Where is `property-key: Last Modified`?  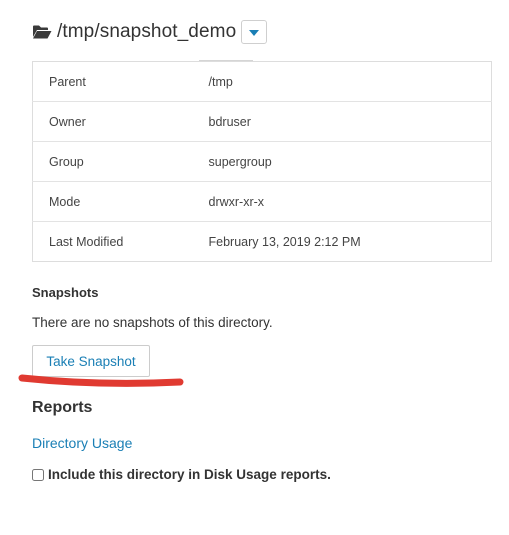 property-key: Last Modified is located at coordinates (112, 241).